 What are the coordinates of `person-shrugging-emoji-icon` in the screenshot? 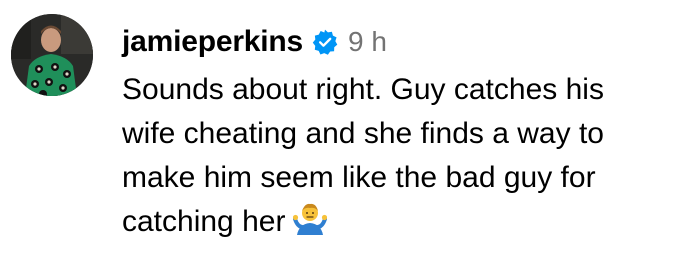 It's located at (310, 218).